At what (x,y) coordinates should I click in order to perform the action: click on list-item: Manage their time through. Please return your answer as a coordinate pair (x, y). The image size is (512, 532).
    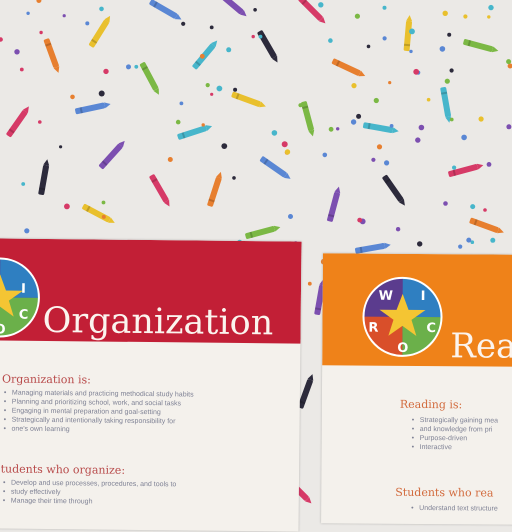
    Looking at the image, I should click on (93, 502).